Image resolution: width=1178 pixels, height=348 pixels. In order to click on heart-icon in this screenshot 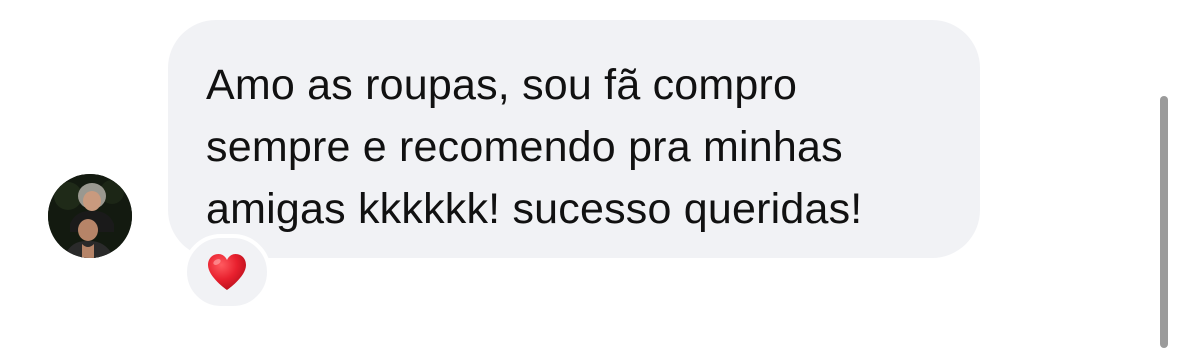, I will do `click(227, 272)`.